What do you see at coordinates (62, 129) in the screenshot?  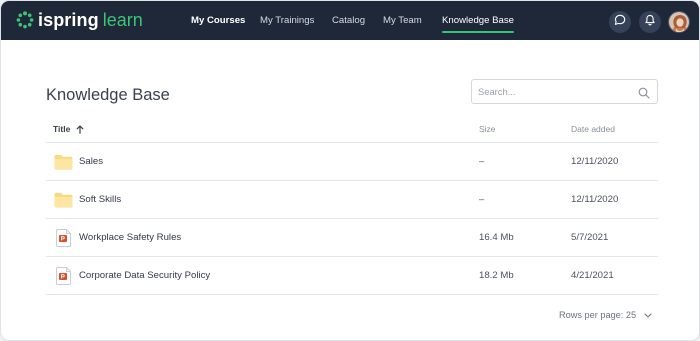 I see `column-header-title-label: Title` at bounding box center [62, 129].